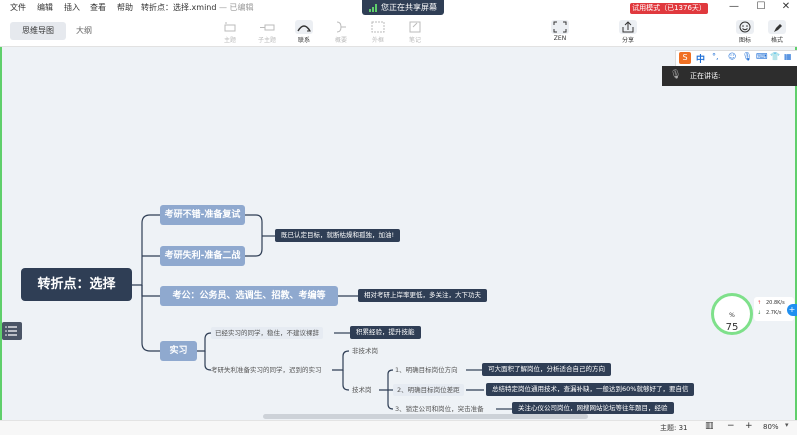 The height and width of the screenshot is (435, 797). What do you see at coordinates (365, 351) in the screenshot?
I see `sub-non-tech: 非技术岗` at bounding box center [365, 351].